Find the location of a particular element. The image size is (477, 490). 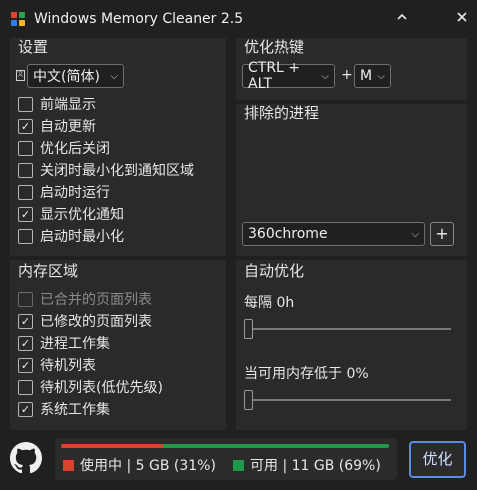

free-legend: 可用 | 11 GB (69%) is located at coordinates (307, 465).